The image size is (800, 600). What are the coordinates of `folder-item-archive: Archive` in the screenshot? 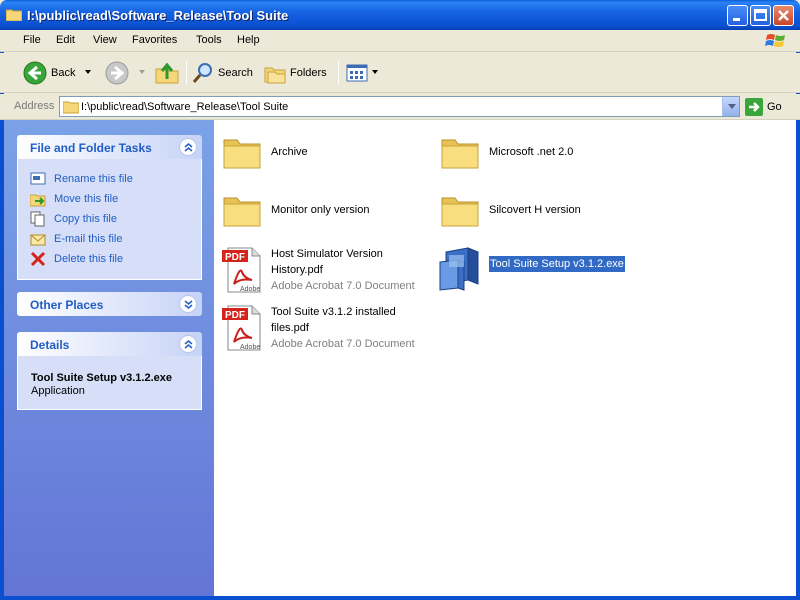 It's located at (265, 152).